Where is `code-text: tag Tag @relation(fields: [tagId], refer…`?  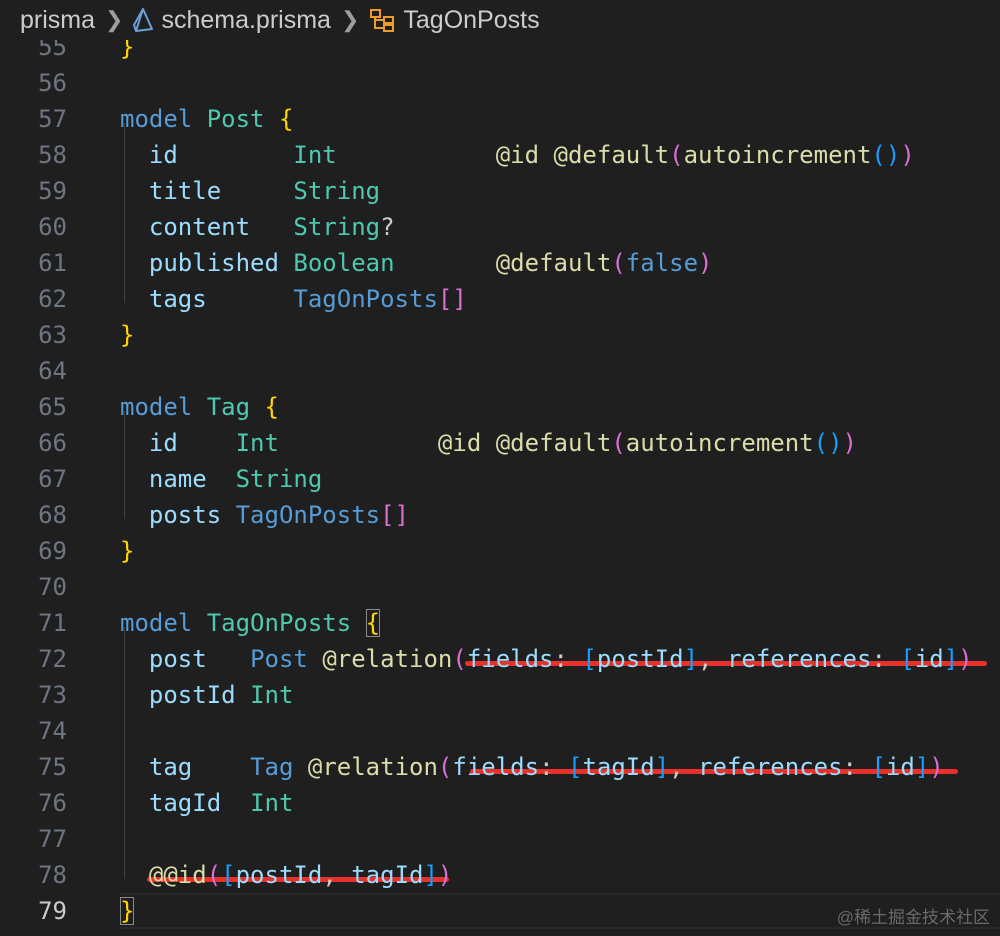
code-text: tag Tag @relation(fields: [tagId], refer… is located at coordinates (532, 767).